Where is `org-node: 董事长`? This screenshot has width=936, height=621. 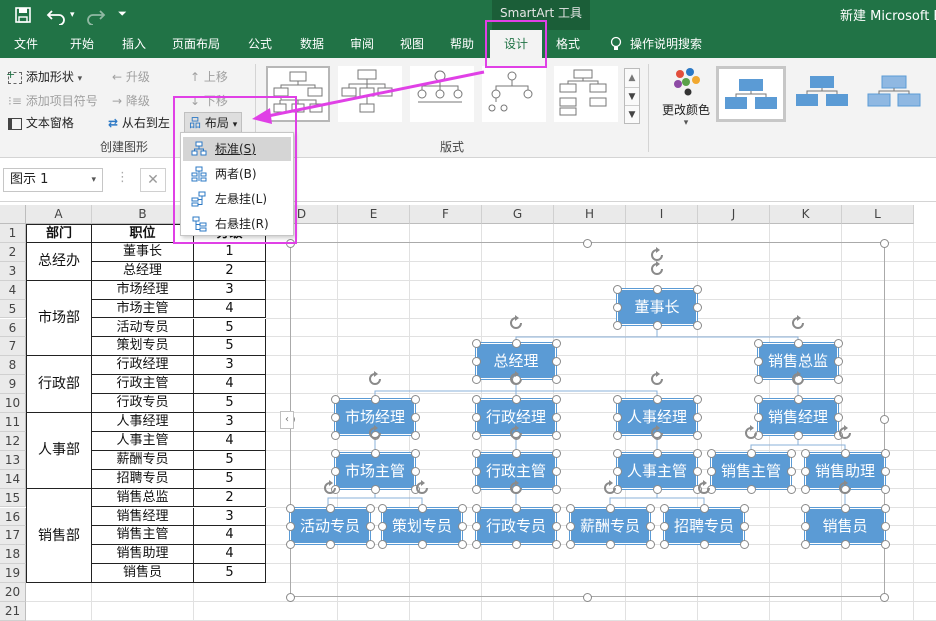 org-node: 董事长 is located at coordinates (657, 307).